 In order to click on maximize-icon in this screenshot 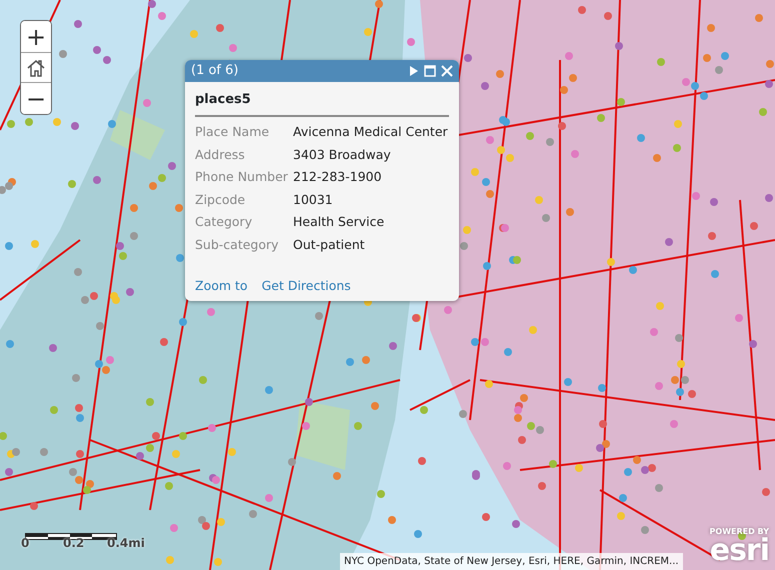, I will do `click(430, 71)`.